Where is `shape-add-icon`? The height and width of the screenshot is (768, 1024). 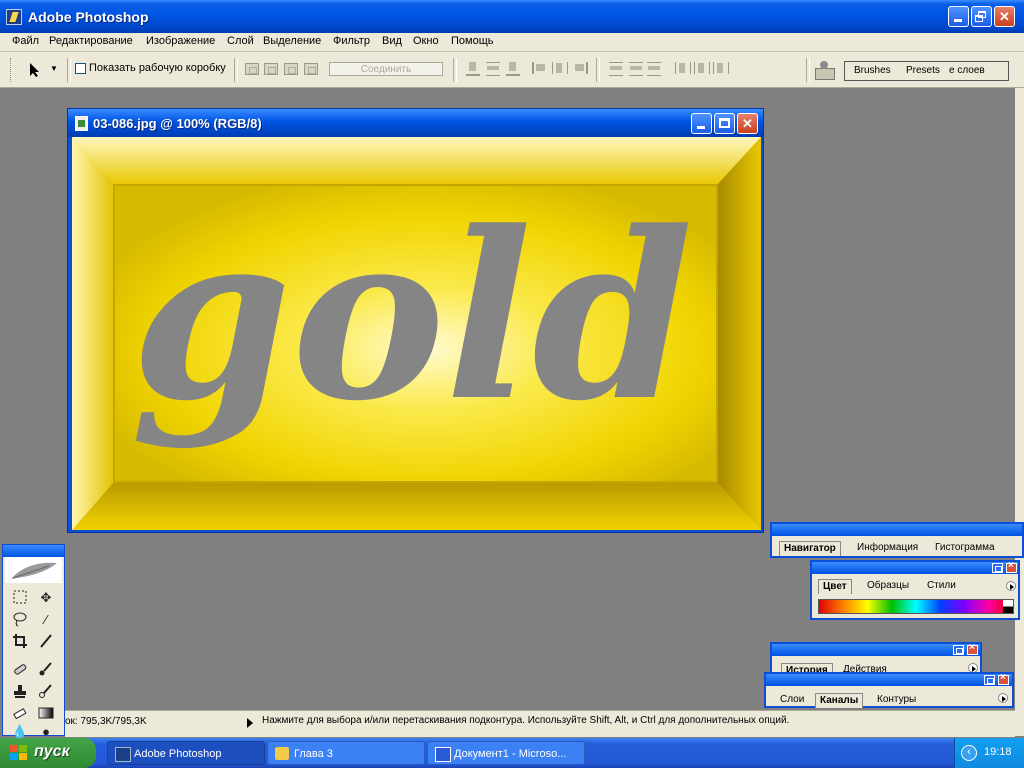 shape-add-icon is located at coordinates (252, 69).